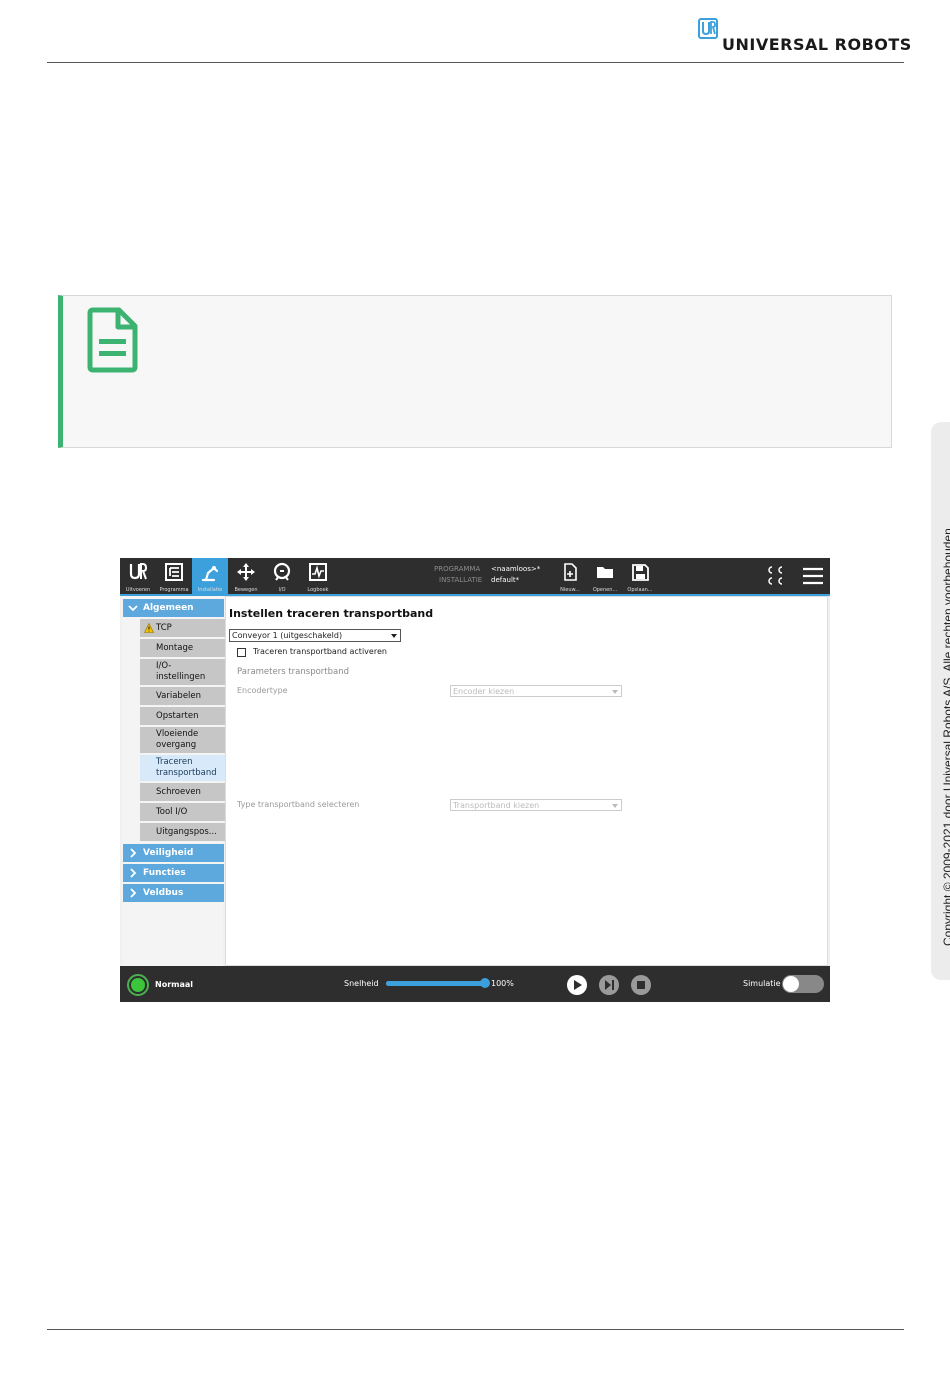  What do you see at coordinates (813, 576) in the screenshot?
I see `hamburger-menu-icon` at bounding box center [813, 576].